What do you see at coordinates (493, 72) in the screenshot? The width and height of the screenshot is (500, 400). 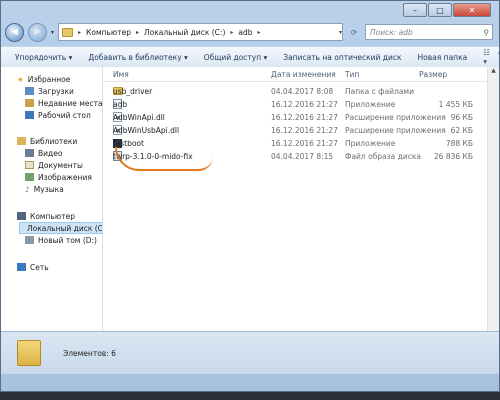 I see `scroll-up-icon: ▲` at bounding box center [493, 72].